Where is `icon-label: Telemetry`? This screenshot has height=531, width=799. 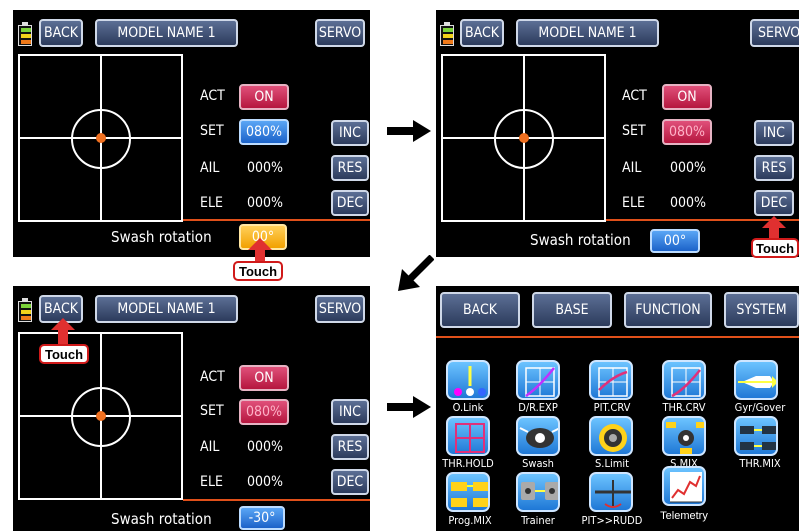 icon-label: Telemetry is located at coordinates (684, 516).